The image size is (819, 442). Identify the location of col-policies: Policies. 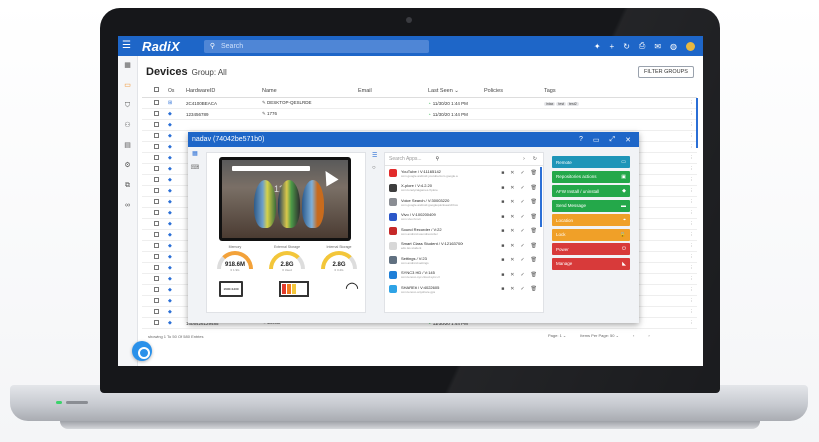
(514, 91).